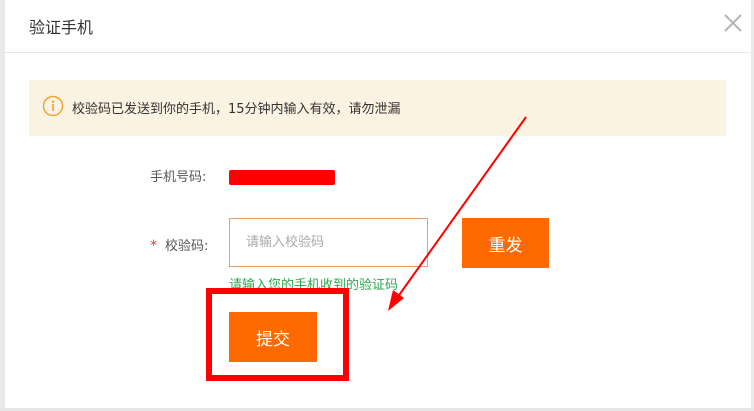 The image size is (754, 411). Describe the element at coordinates (273, 337) in the screenshot. I see `submit-button: 提交` at that location.